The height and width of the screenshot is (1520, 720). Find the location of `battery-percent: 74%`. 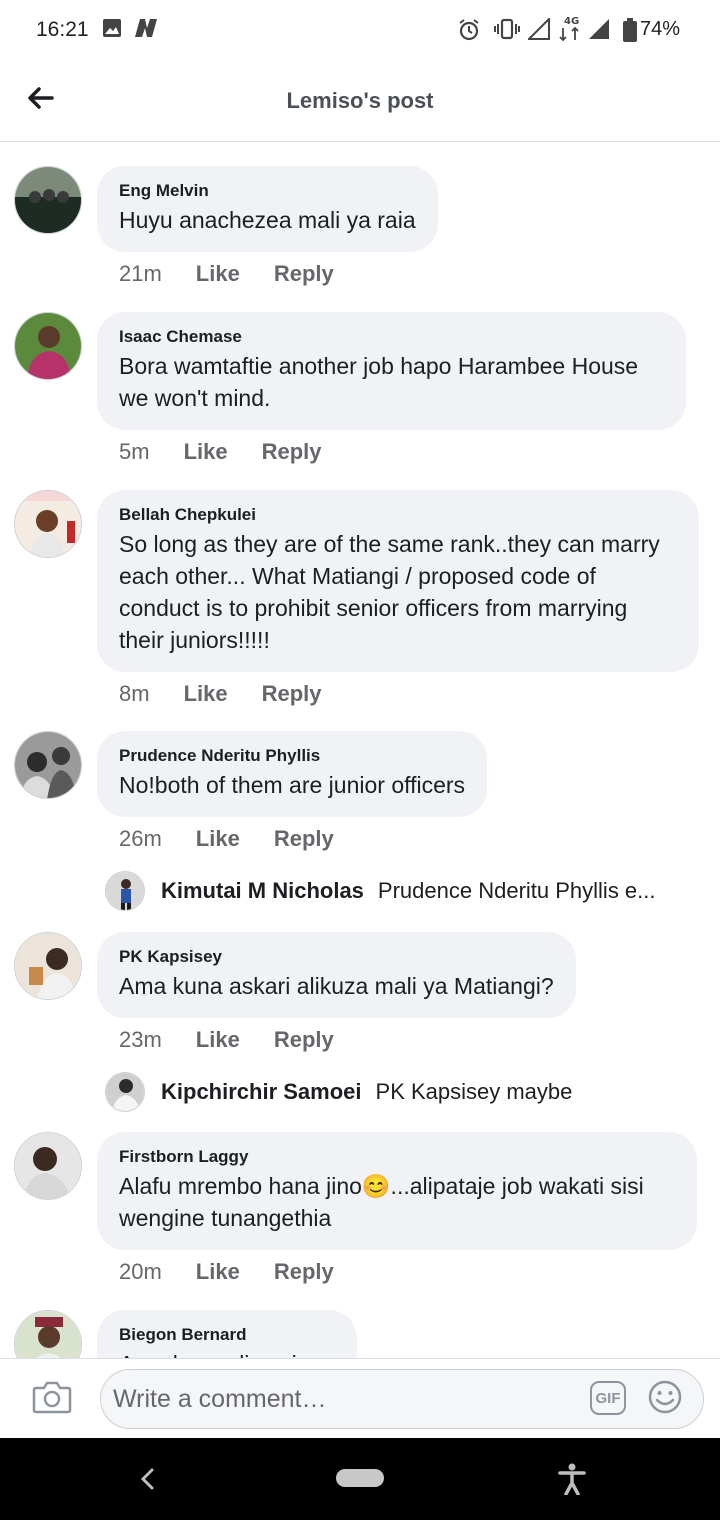

battery-percent: 74% is located at coordinates (659, 29).